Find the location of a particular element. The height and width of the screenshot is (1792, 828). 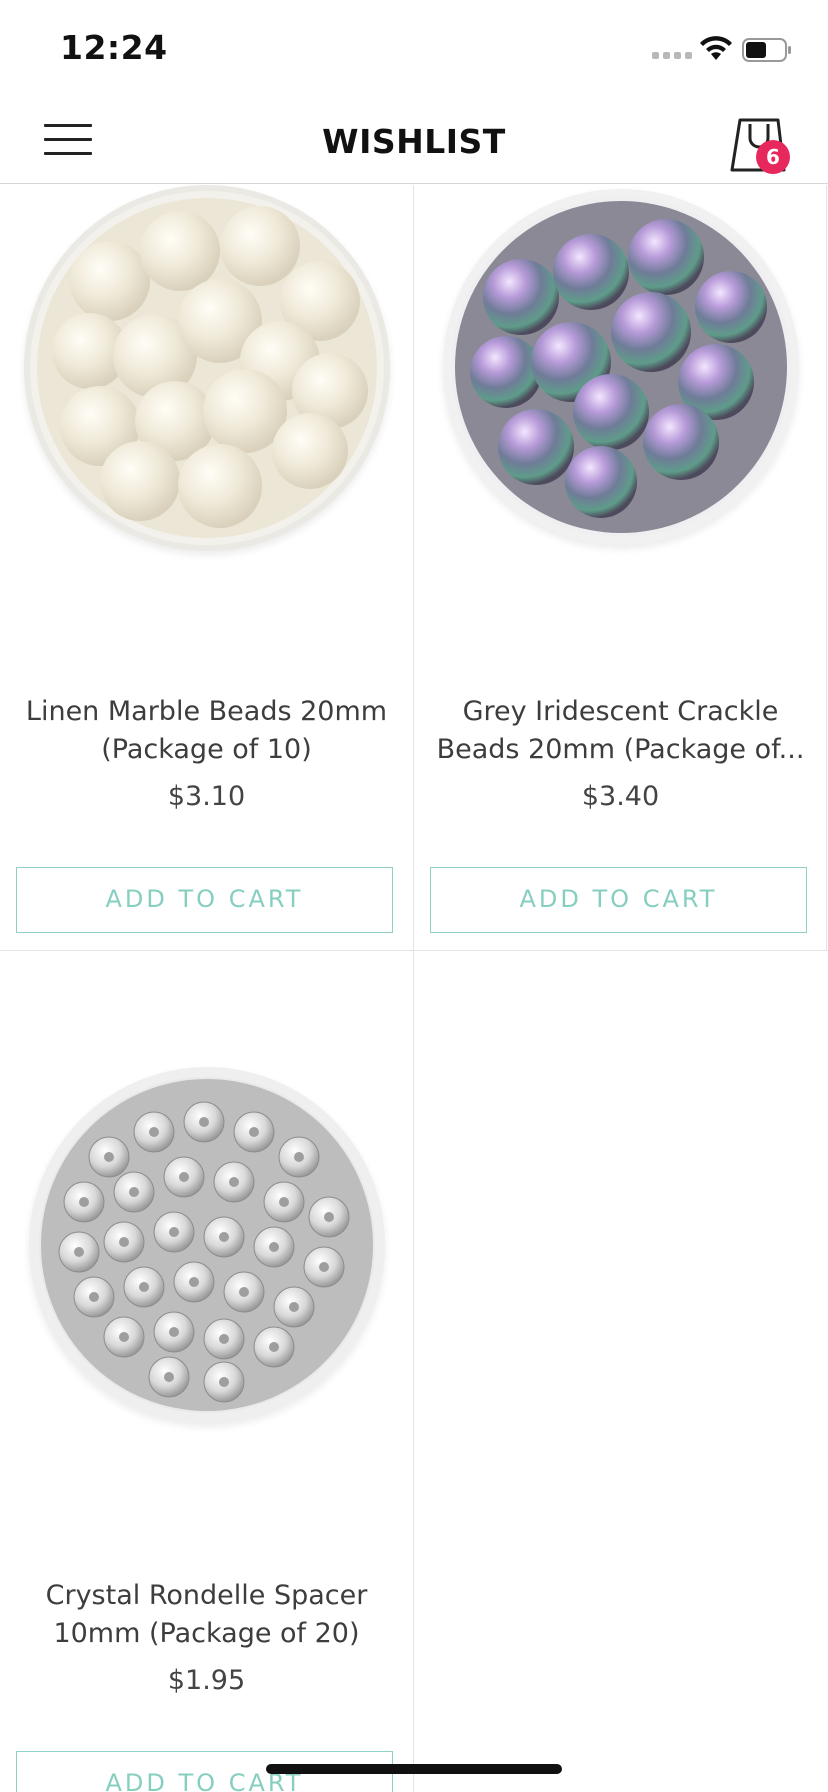

app-header: WISHLIST 6 is located at coordinates (414, 140).